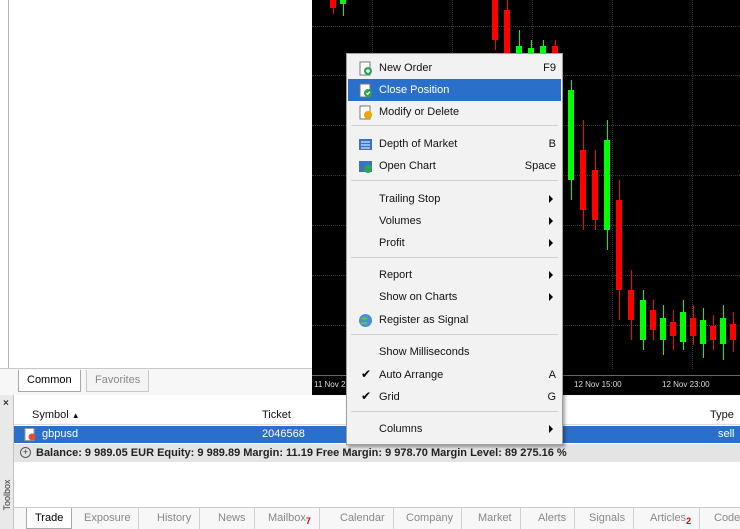  What do you see at coordinates (540, 166) in the screenshot?
I see `menu-item-shortcut: Space` at bounding box center [540, 166].